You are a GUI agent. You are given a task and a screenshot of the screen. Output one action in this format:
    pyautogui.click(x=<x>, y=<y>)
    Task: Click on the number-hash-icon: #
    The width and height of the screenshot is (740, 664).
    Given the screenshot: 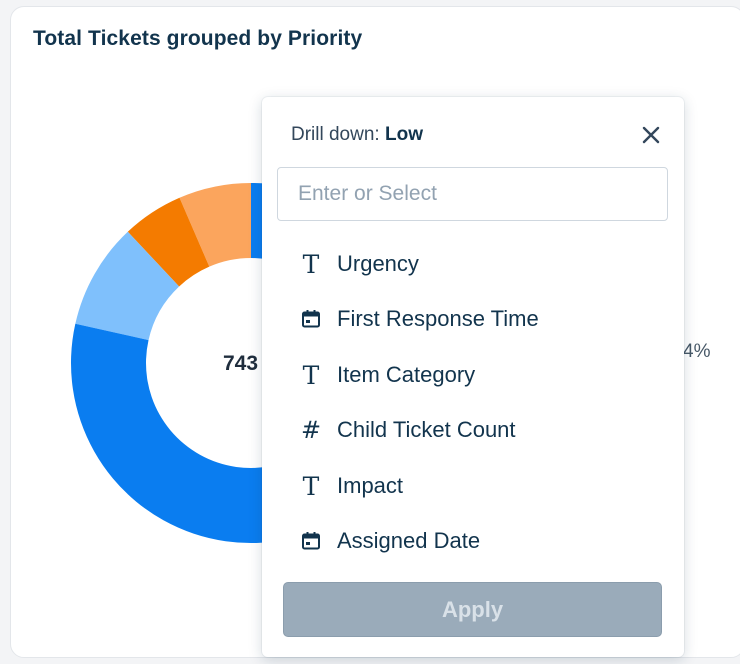 What is the action you would take?
    pyautogui.click(x=311, y=430)
    